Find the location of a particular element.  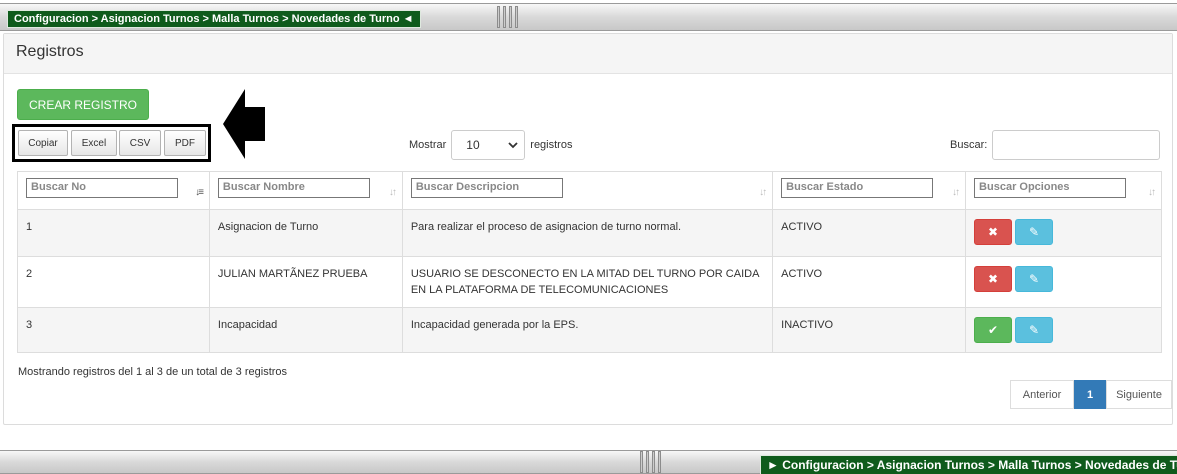

expand-icon: ► is located at coordinates (773, 465).